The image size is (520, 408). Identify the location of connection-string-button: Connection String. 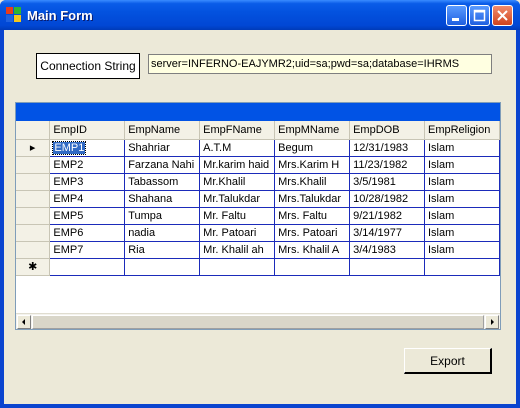
(88, 66).